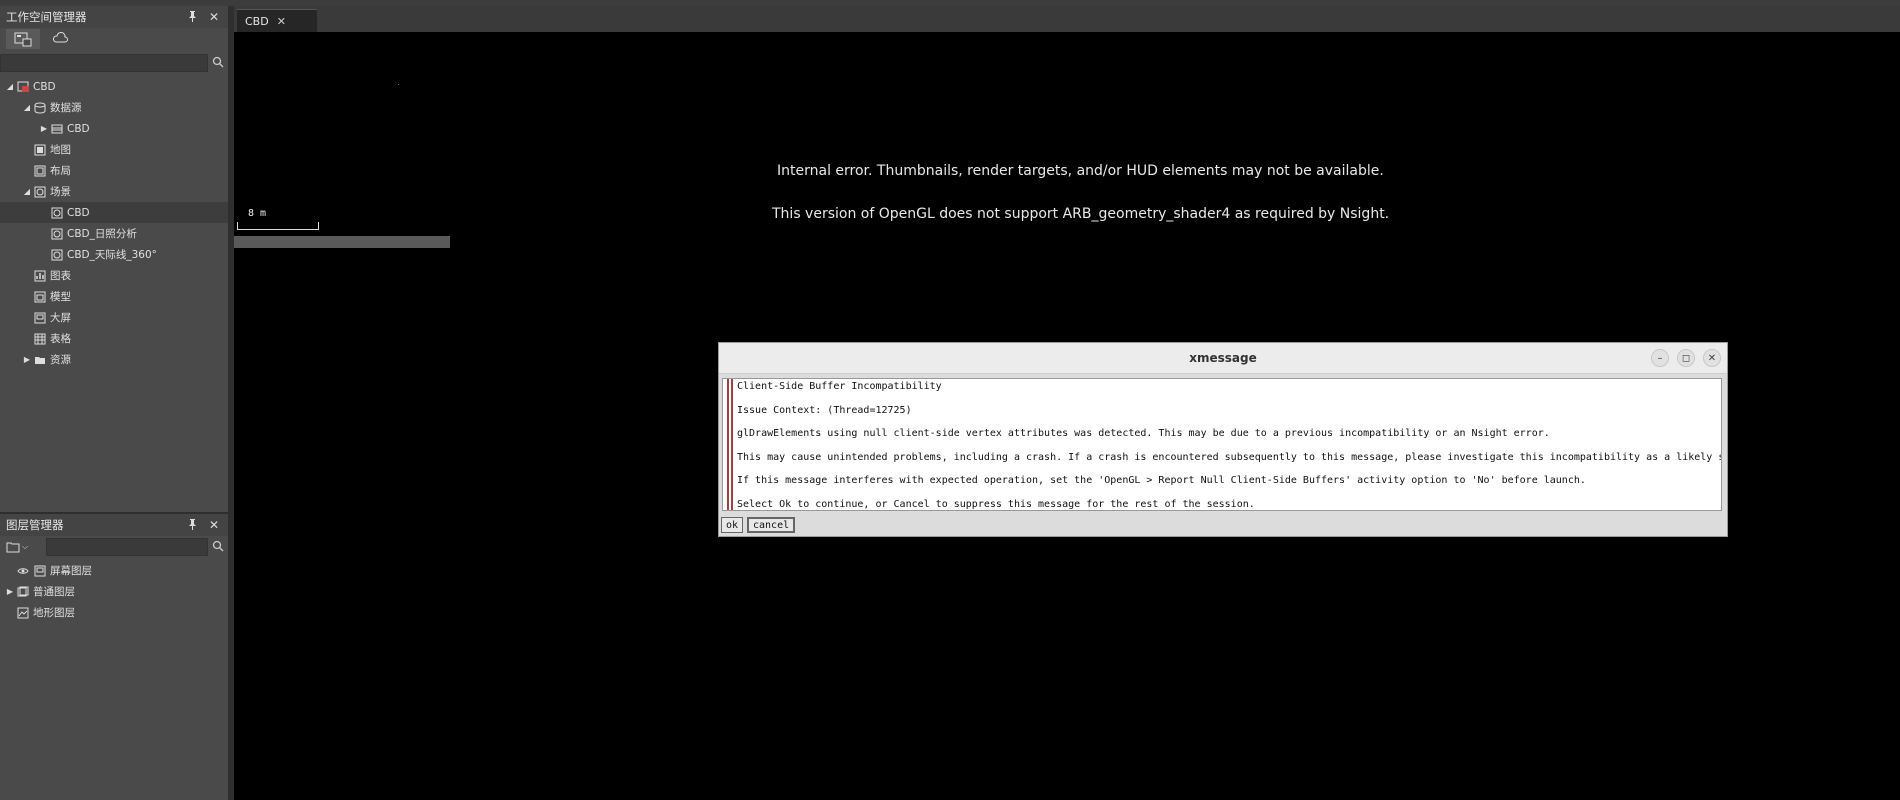 The height and width of the screenshot is (800, 1900). Describe the element at coordinates (40, 150) in the screenshot. I see `map-icon` at that location.